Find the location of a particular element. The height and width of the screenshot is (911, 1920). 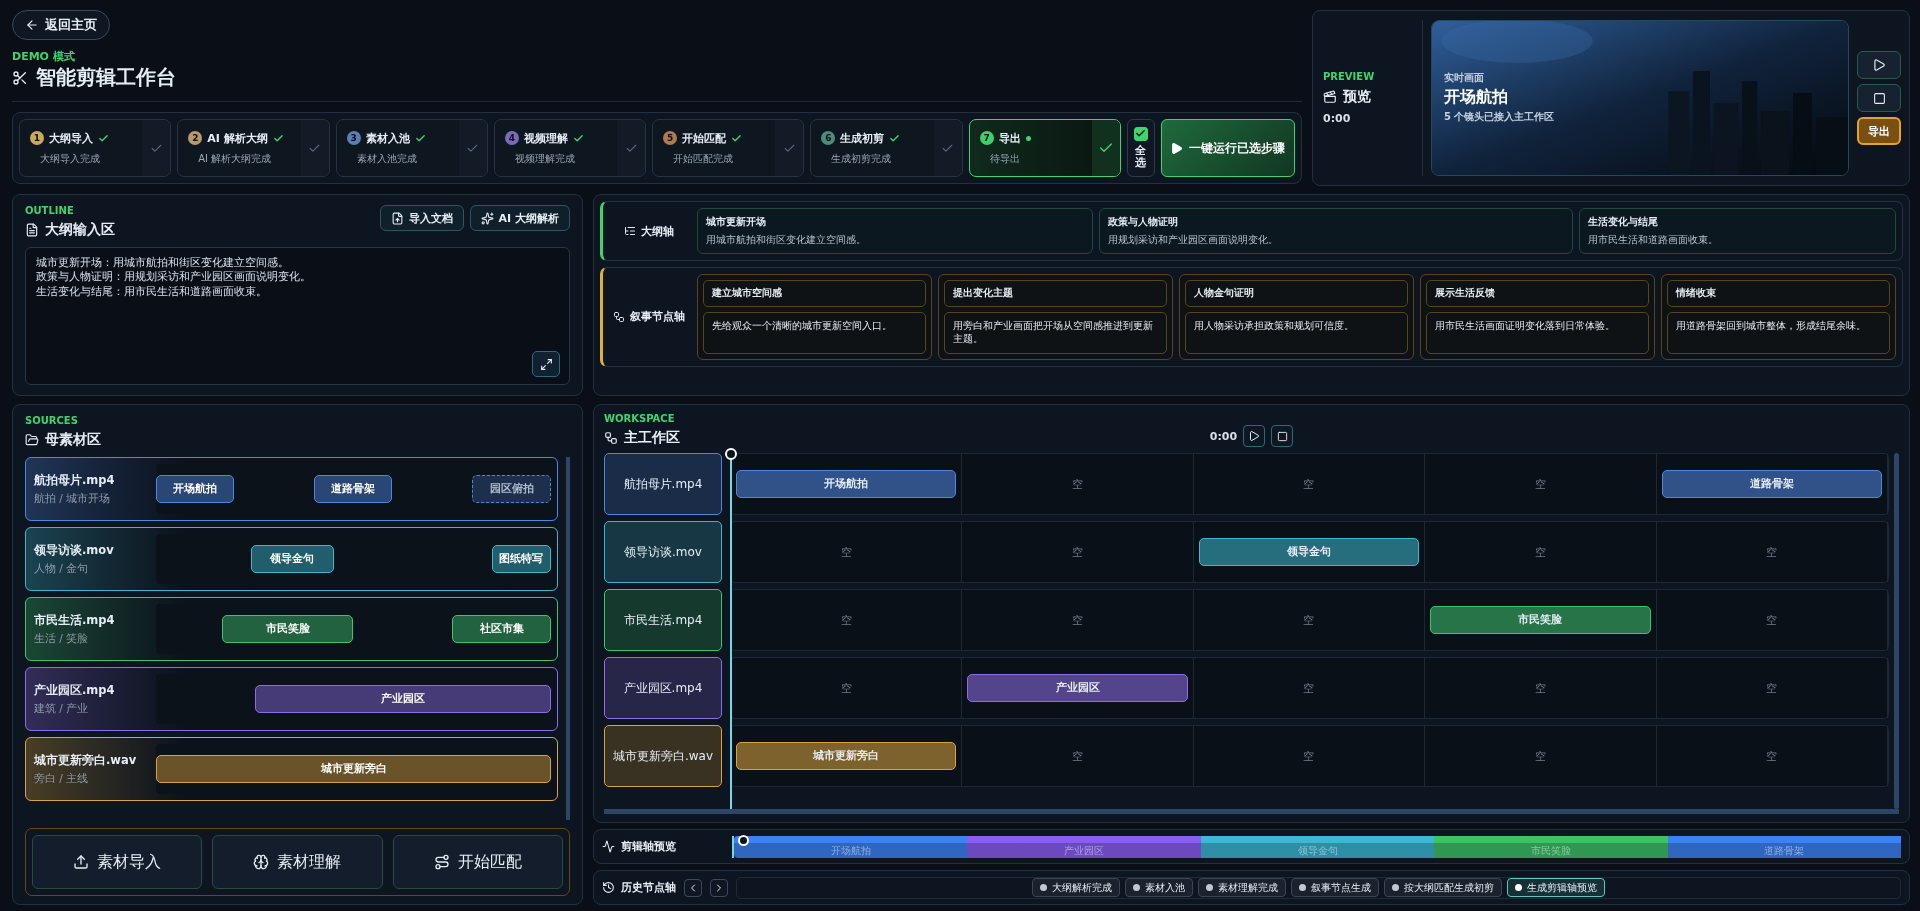

run-selected-button: 一键运行已选步骤 is located at coordinates (1227, 148).